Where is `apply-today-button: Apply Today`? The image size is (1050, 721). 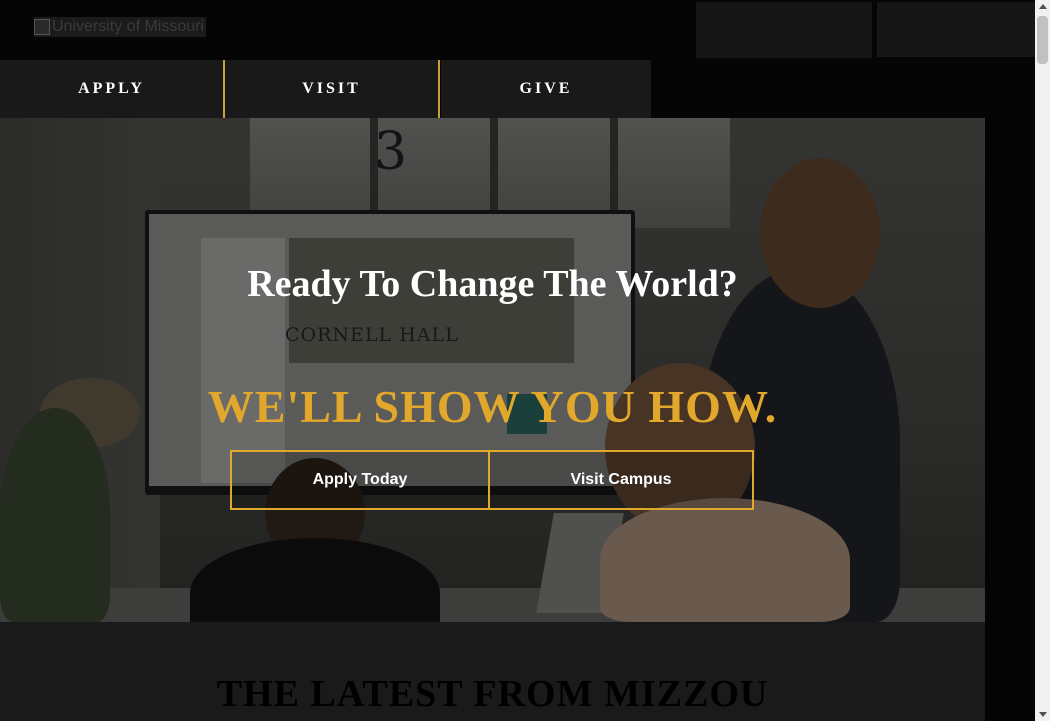 apply-today-button: Apply Today is located at coordinates (360, 480).